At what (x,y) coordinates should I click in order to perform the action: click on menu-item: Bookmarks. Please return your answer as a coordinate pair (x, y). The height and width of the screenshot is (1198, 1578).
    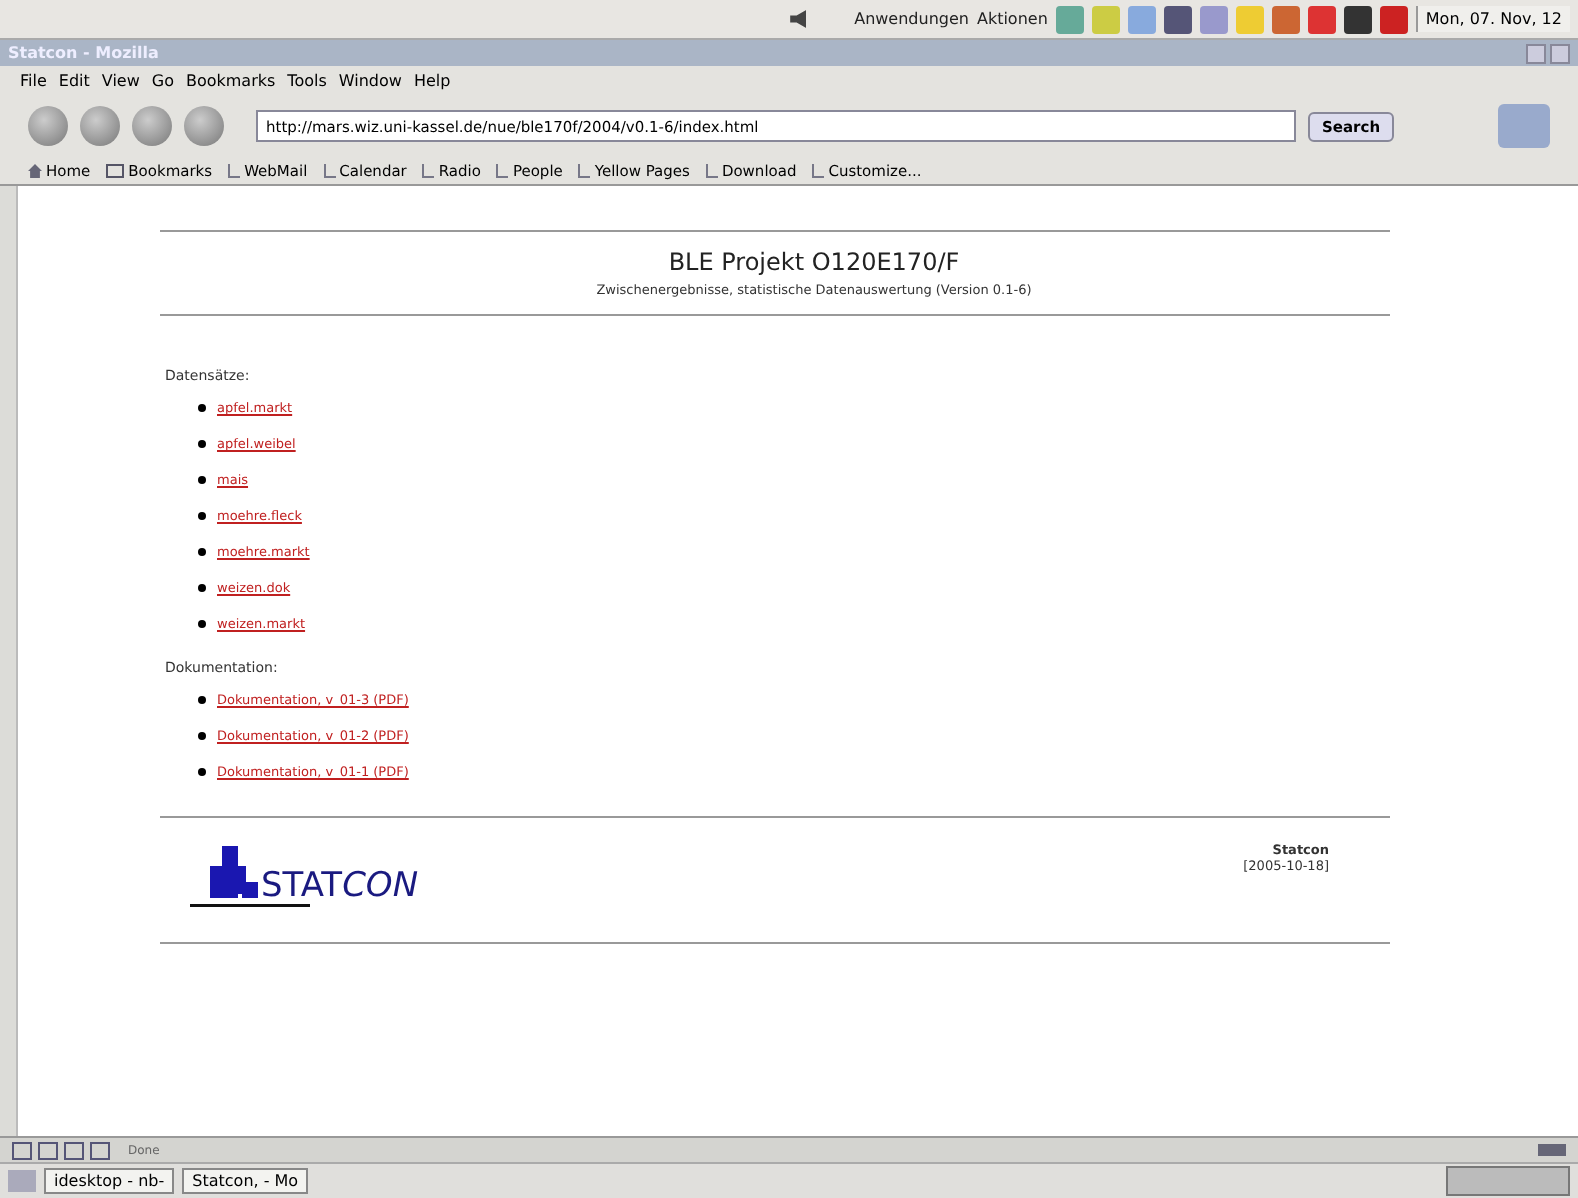
    Looking at the image, I should click on (230, 80).